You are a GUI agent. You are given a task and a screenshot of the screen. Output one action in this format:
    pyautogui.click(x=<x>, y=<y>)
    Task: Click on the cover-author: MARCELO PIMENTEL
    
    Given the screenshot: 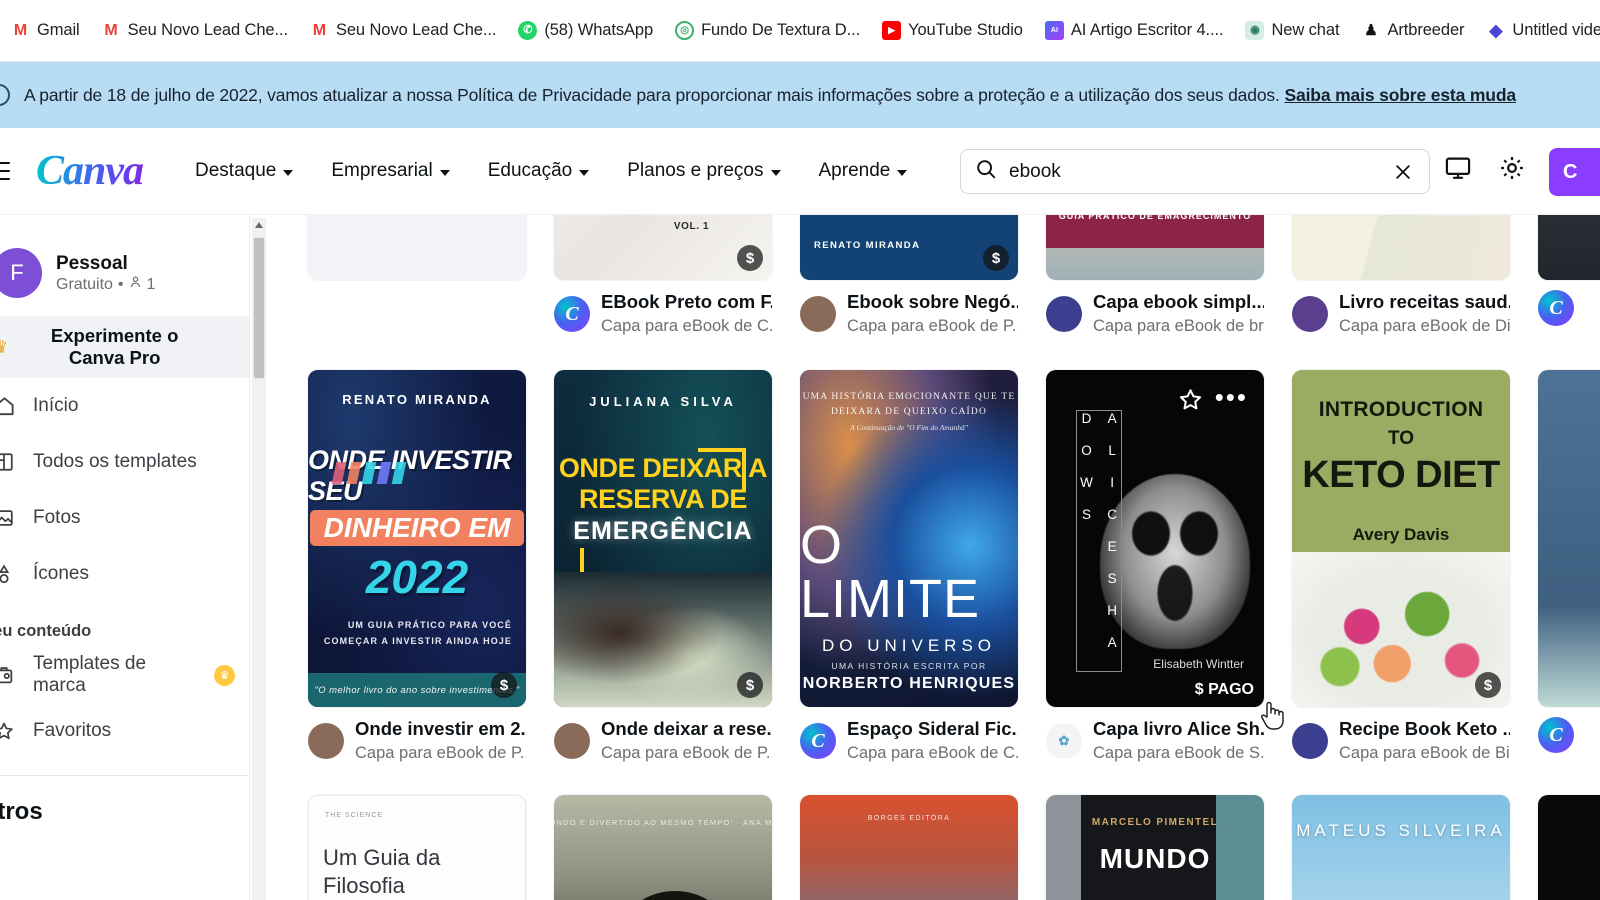 What is the action you would take?
    pyautogui.click(x=1155, y=822)
    